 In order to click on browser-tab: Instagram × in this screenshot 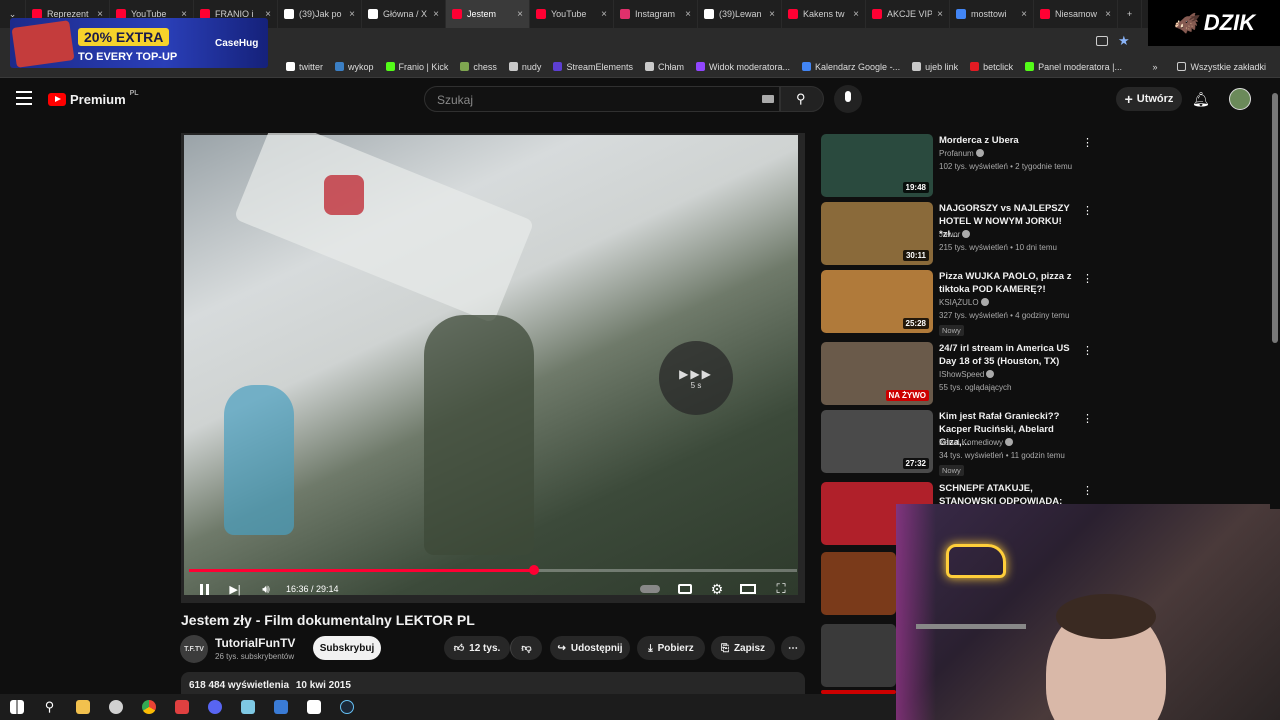, I will do `click(656, 14)`.